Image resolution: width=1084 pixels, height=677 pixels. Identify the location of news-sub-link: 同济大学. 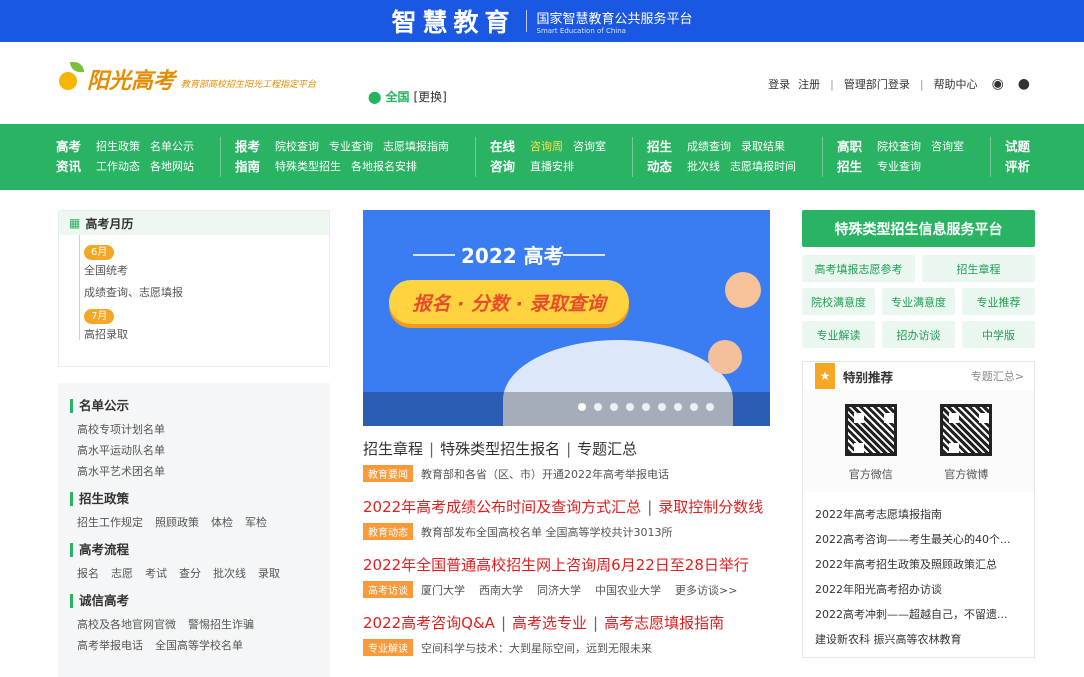
(559, 590).